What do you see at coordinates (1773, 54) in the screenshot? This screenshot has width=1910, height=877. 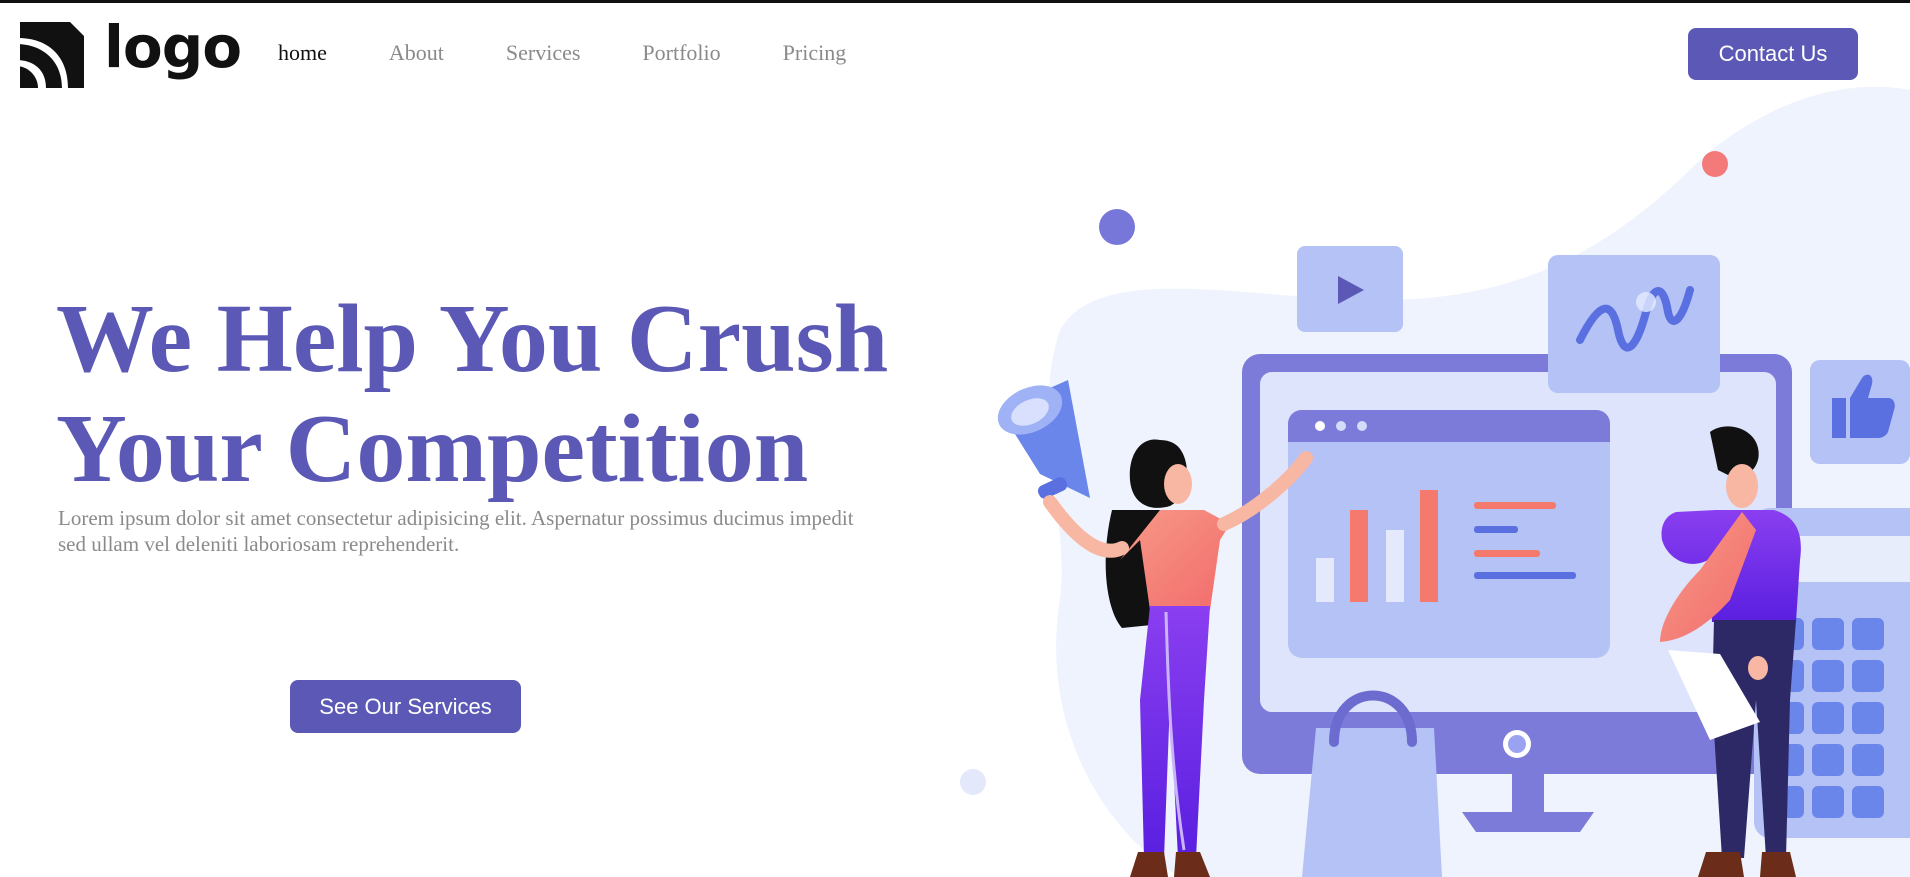 I see `contact-us-button: Contact Us` at bounding box center [1773, 54].